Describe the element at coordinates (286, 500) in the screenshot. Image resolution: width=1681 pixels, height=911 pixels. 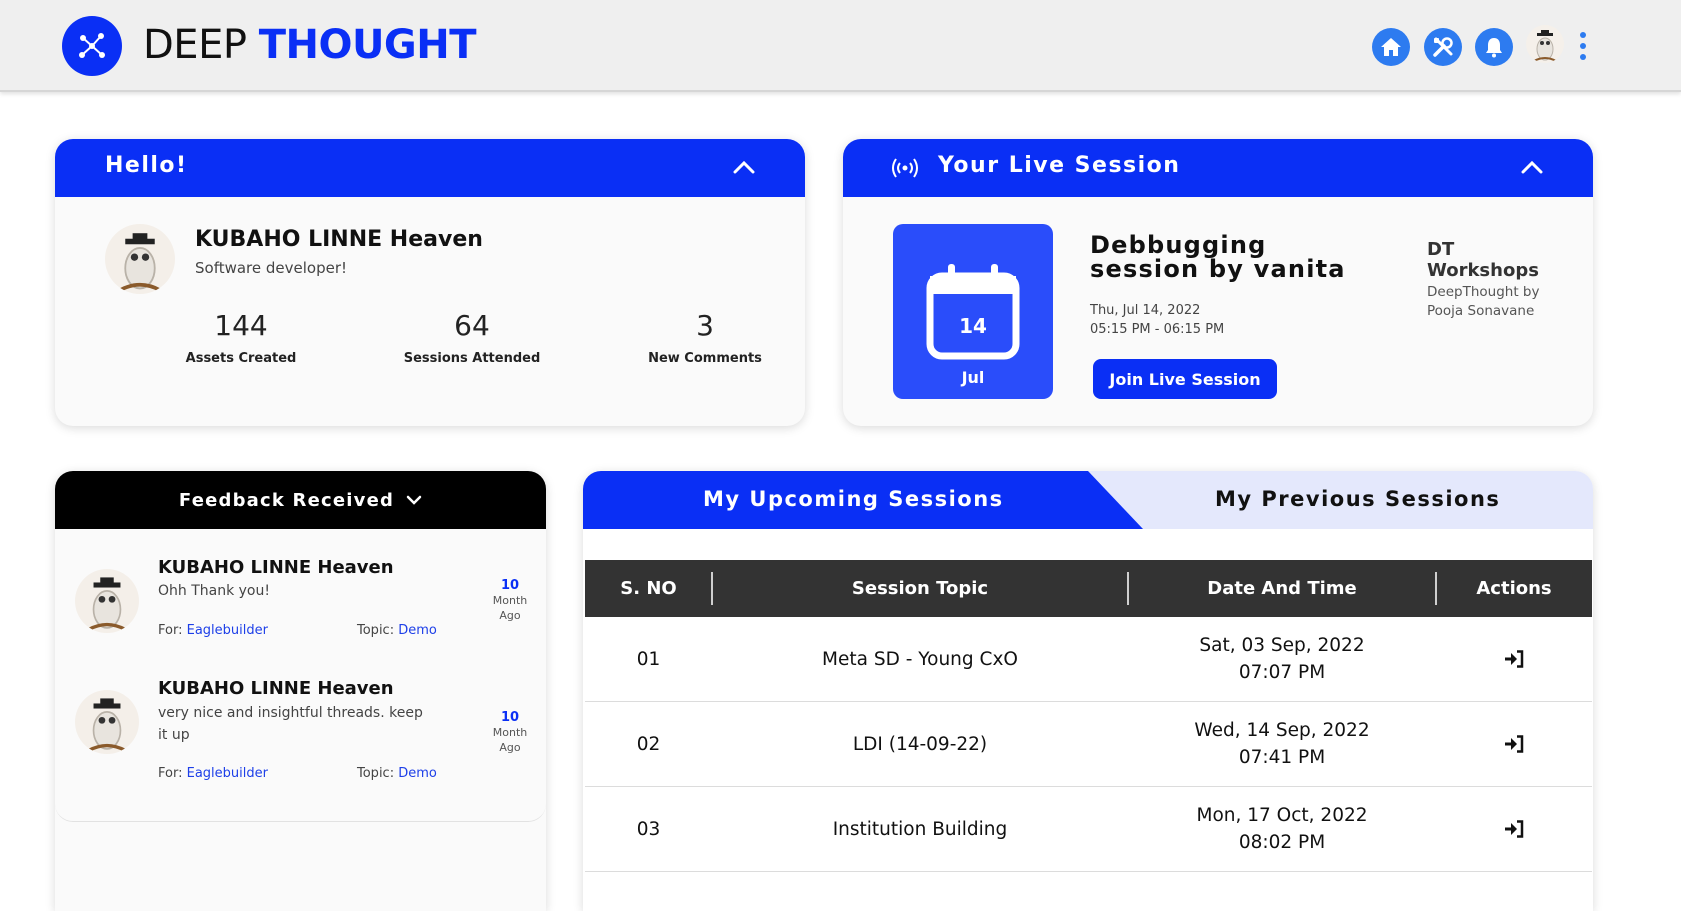
I see `feedback-title: Feedback Received` at that location.